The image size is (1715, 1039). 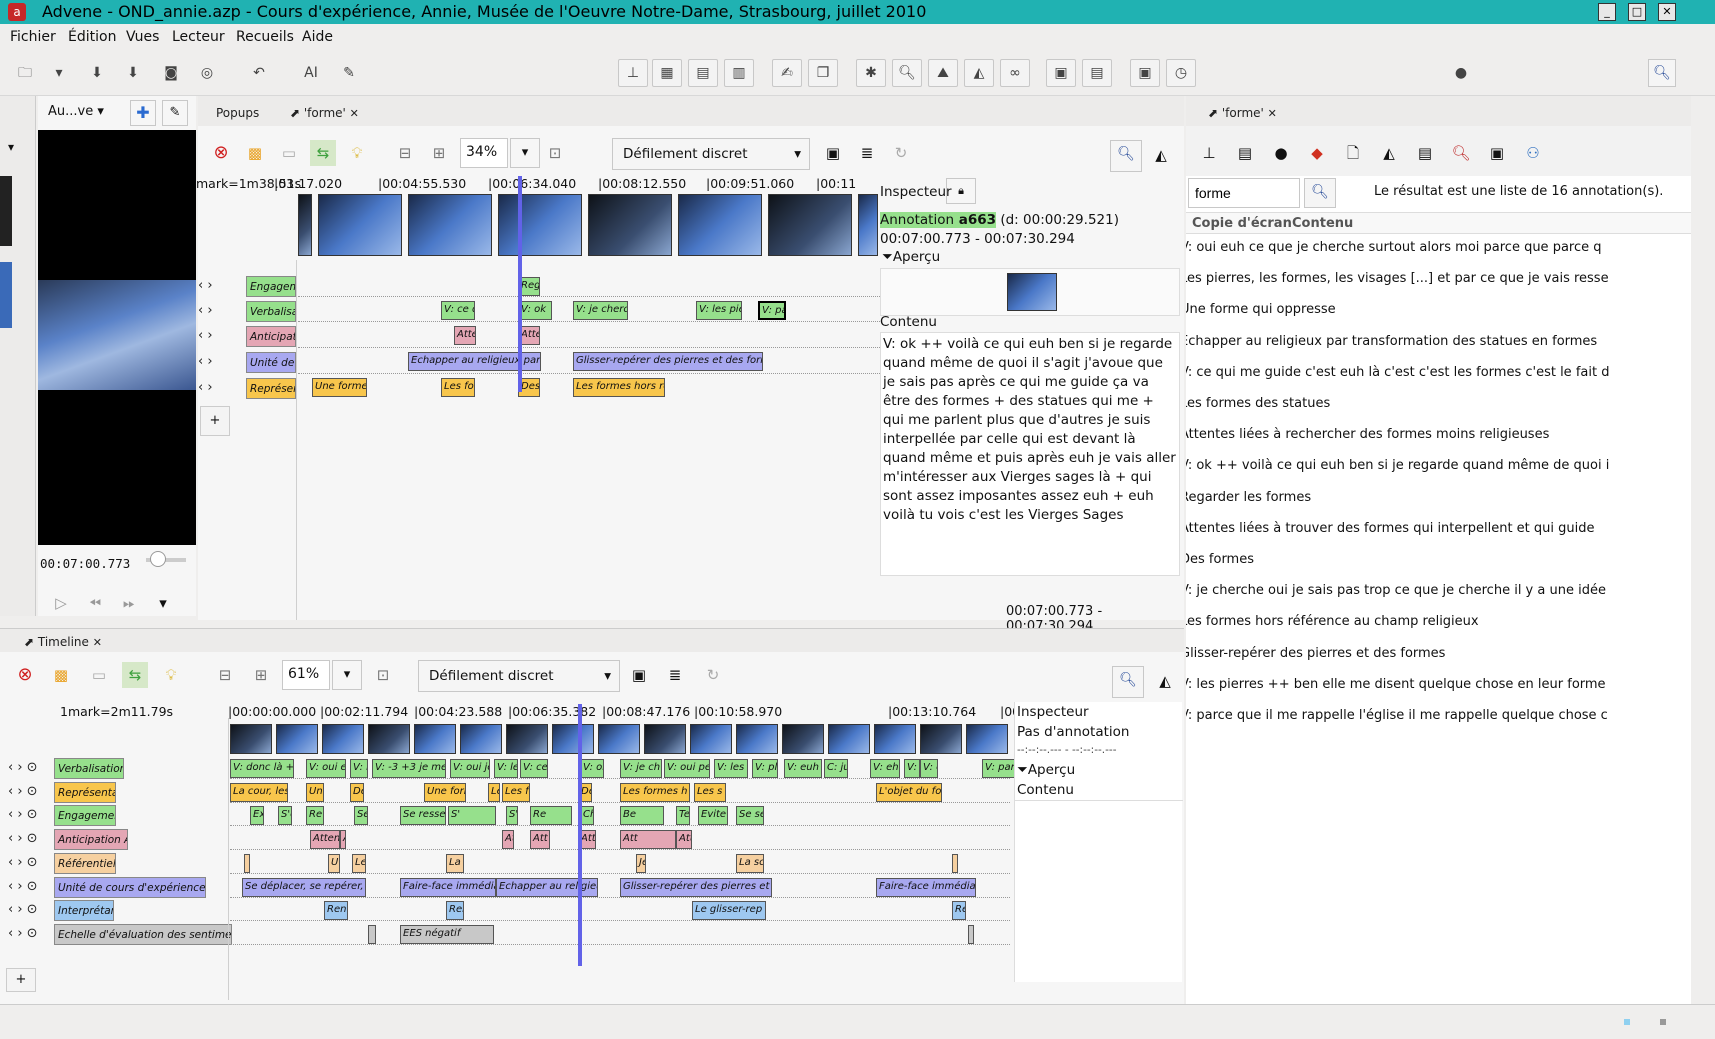 What do you see at coordinates (334, 863) in the screenshot?
I see `annotation: U` at bounding box center [334, 863].